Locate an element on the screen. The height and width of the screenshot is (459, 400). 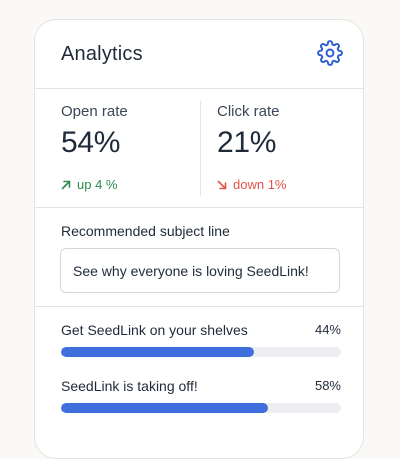
click-rate-change: down 1% is located at coordinates (251, 184).